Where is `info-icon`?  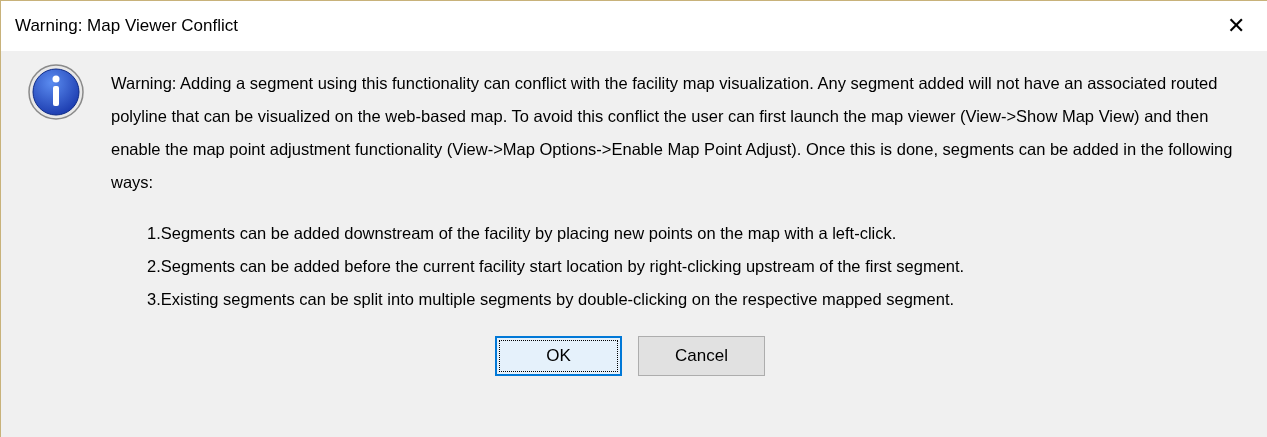
info-icon is located at coordinates (56, 92).